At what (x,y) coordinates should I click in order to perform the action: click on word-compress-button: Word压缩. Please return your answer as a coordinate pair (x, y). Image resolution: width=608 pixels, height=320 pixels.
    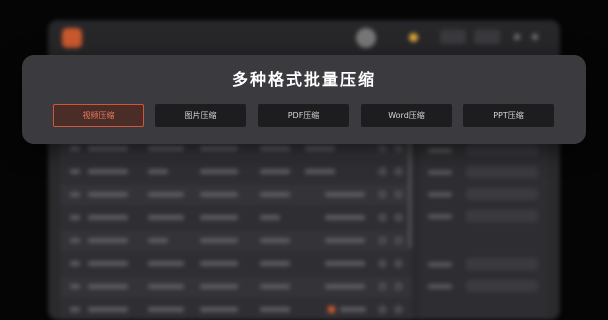
    Looking at the image, I should click on (406, 115).